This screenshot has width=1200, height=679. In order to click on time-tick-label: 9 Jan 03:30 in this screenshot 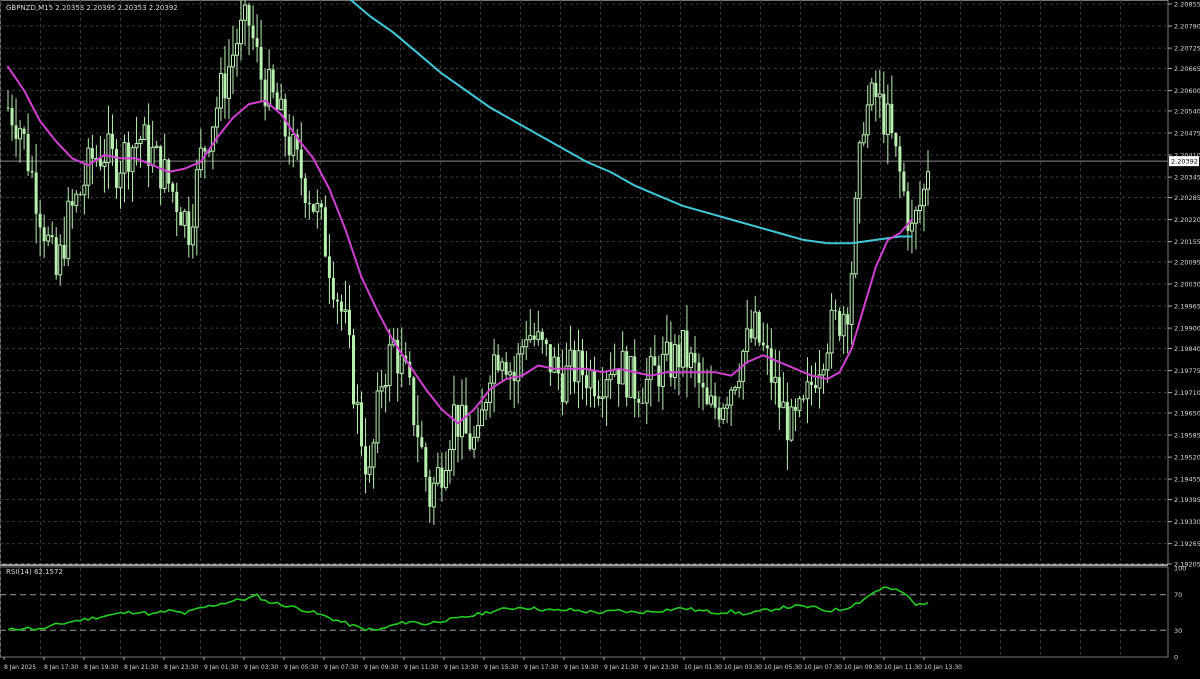, I will do `click(261, 667)`.